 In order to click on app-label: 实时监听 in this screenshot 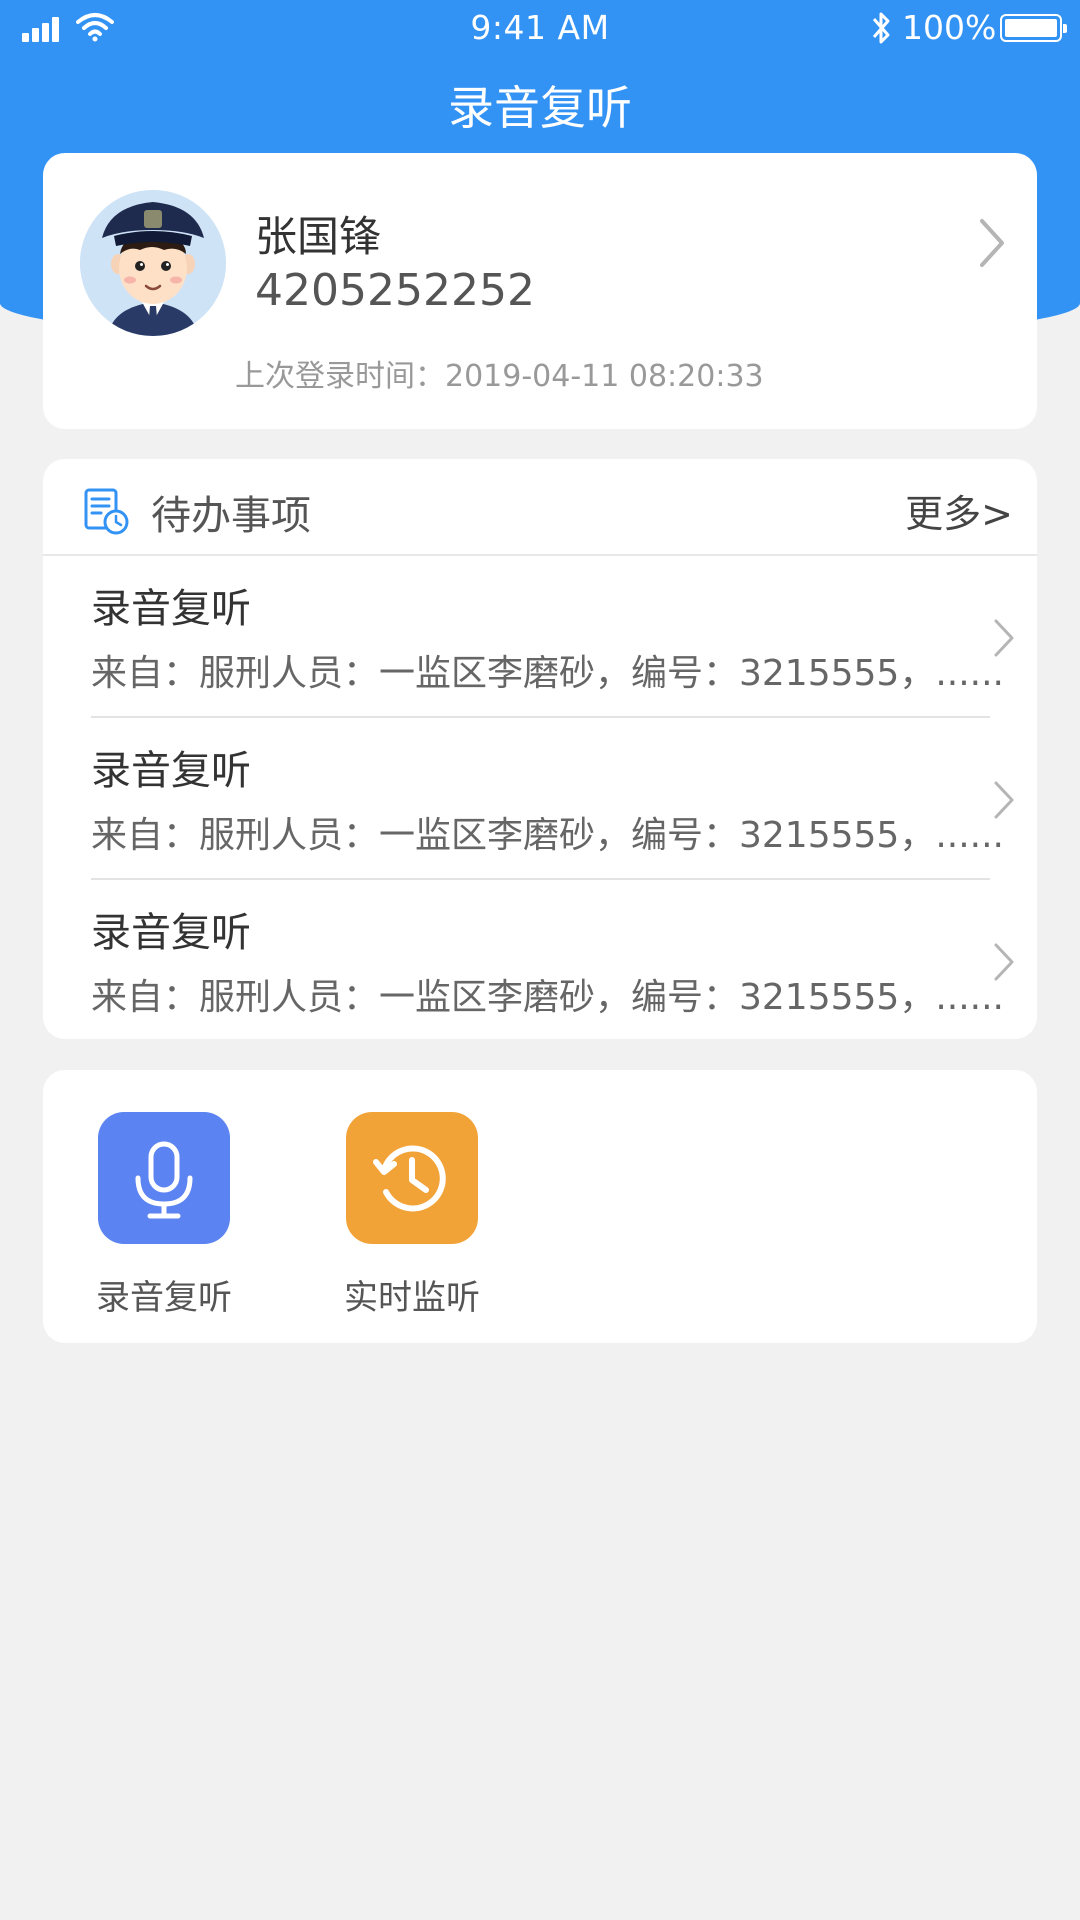, I will do `click(412, 1298)`.